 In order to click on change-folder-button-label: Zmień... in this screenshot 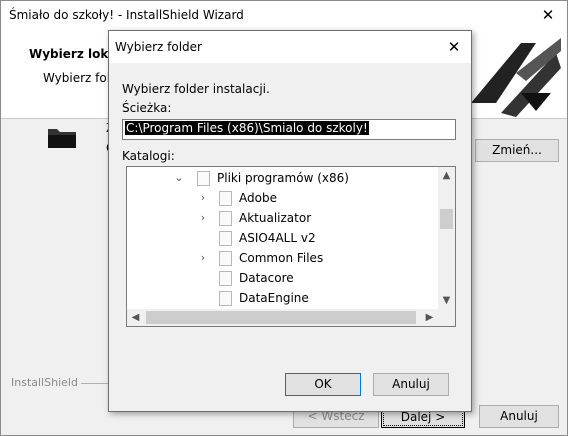, I will do `click(517, 150)`.